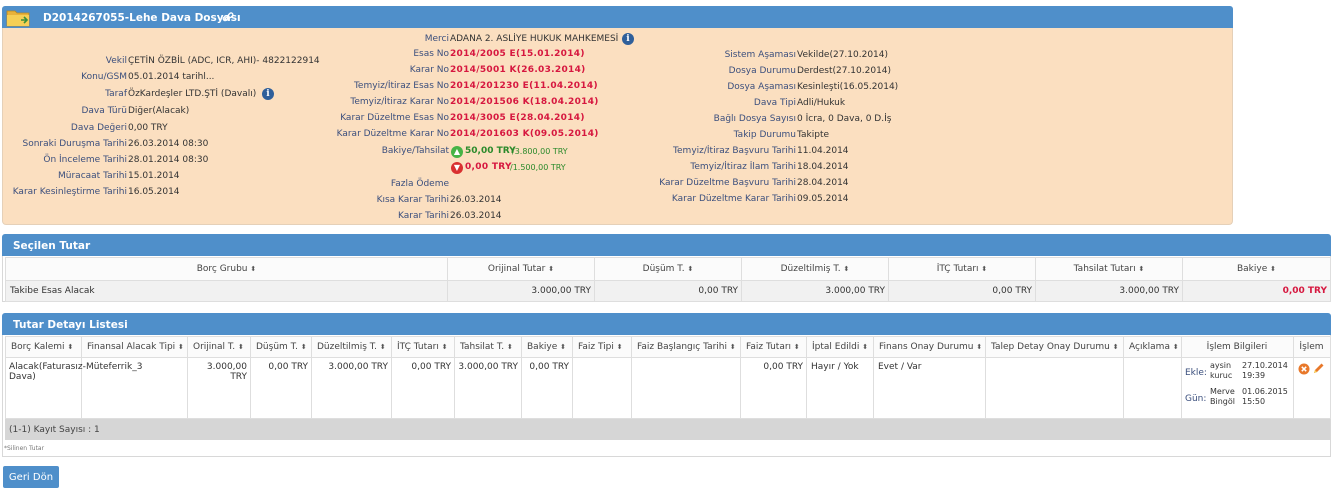 Image resolution: width=1333 pixels, height=490 pixels. What do you see at coordinates (392, 134) in the screenshot?
I see `field-label: Karar Düzeltme Karar No` at bounding box center [392, 134].